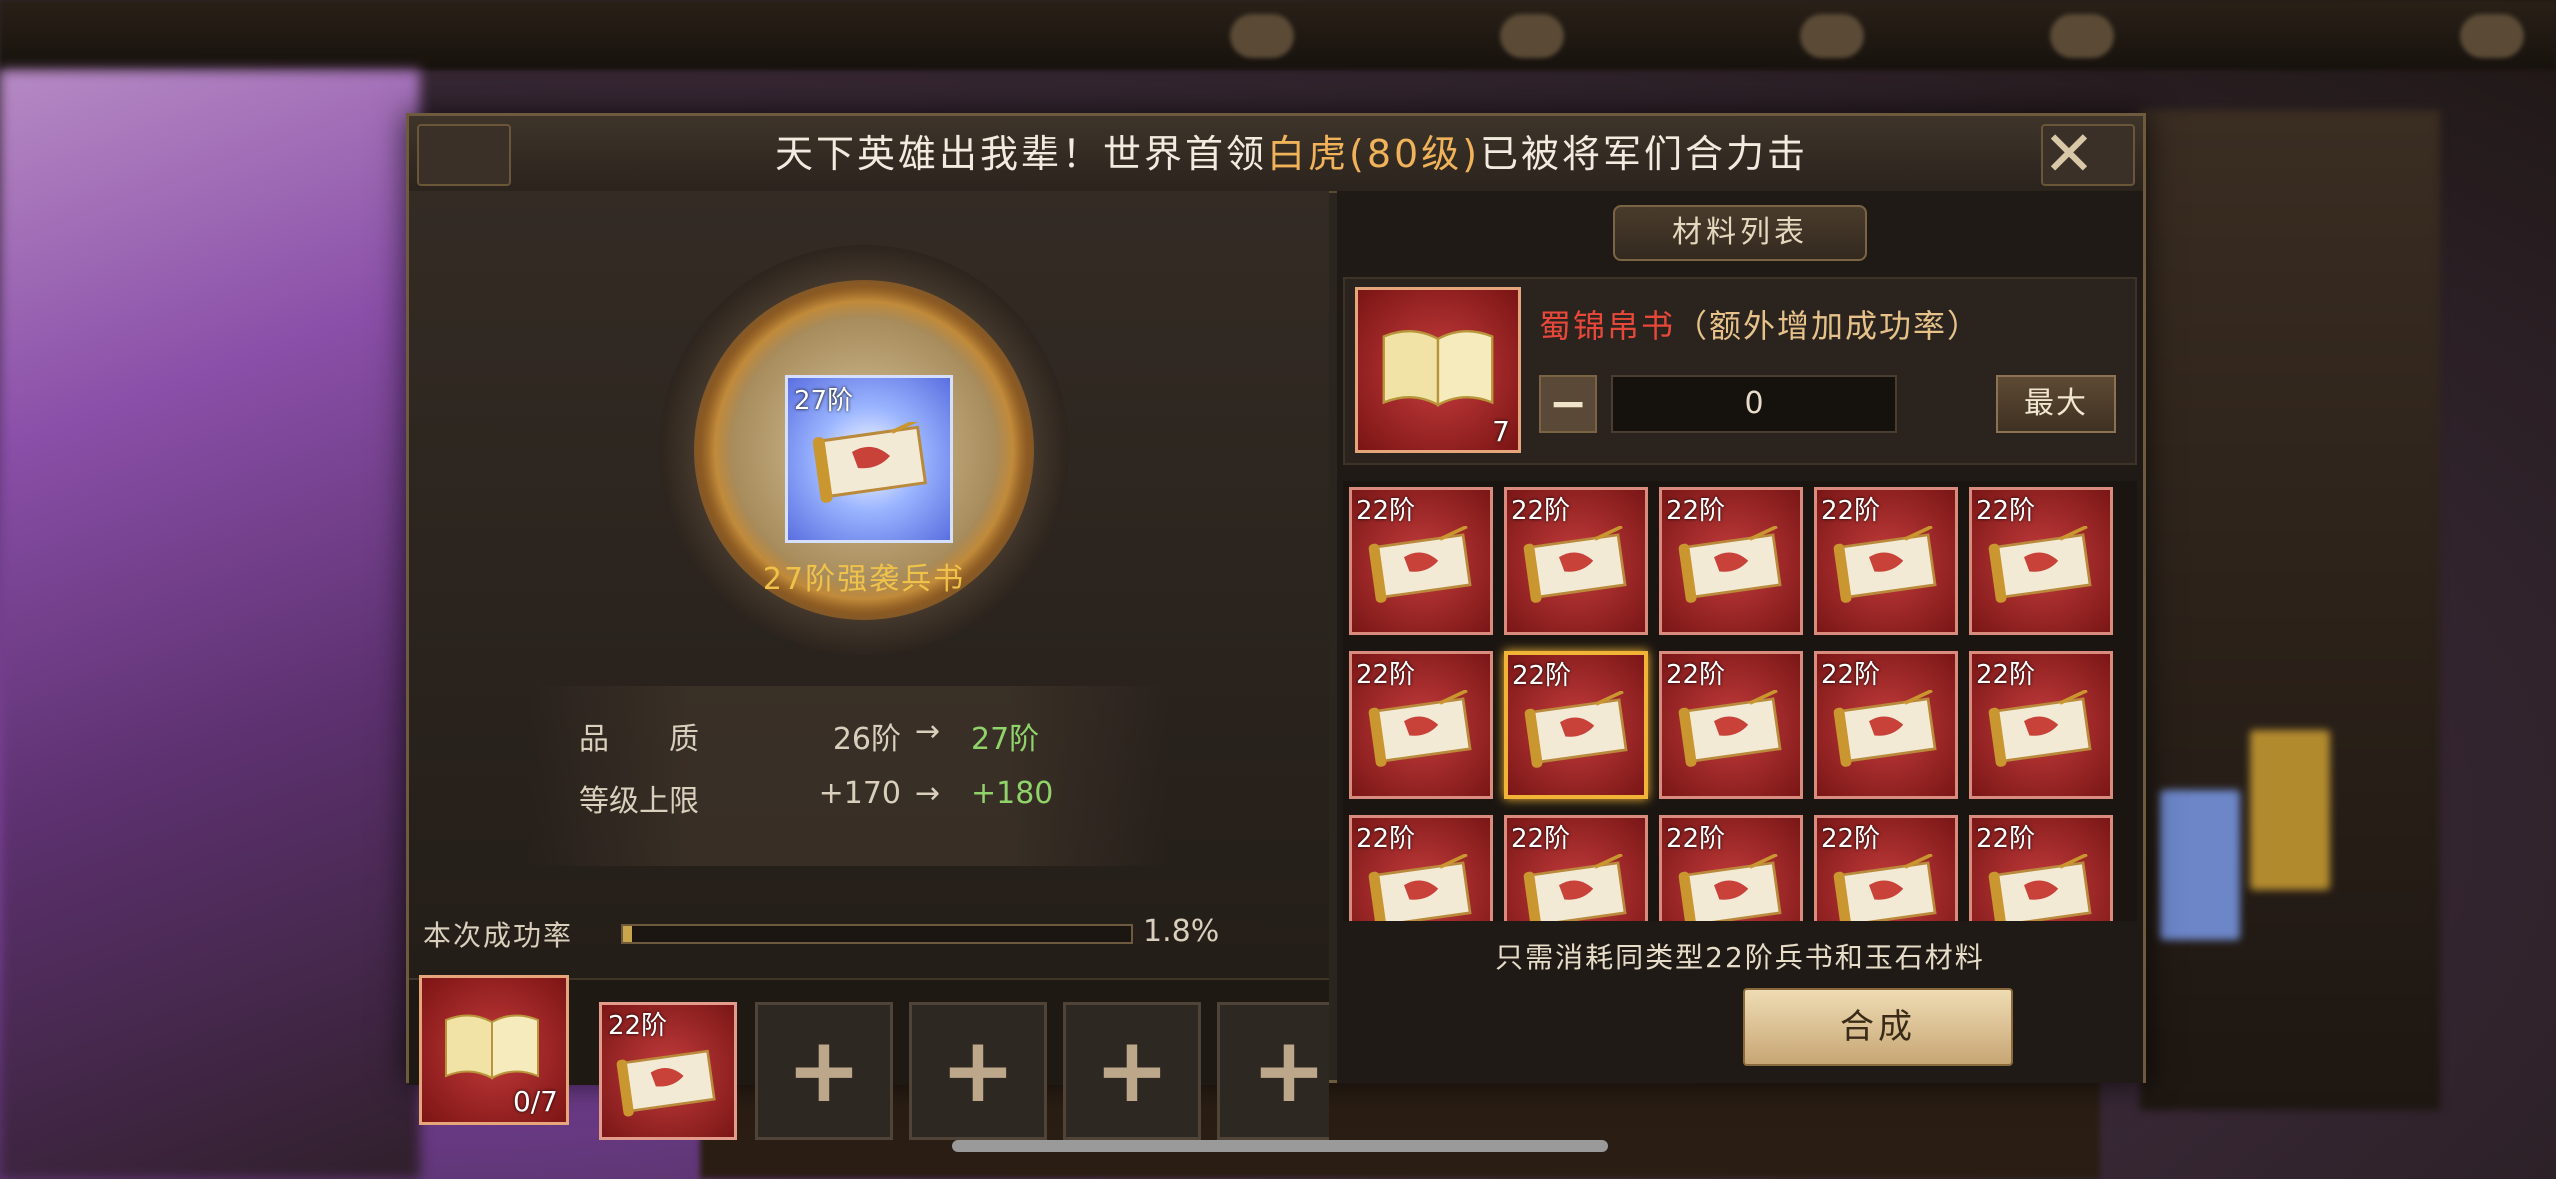 The image size is (2556, 1179). Describe the element at coordinates (1501, 431) in the screenshot. I see `silk-book-owned: 7` at that location.